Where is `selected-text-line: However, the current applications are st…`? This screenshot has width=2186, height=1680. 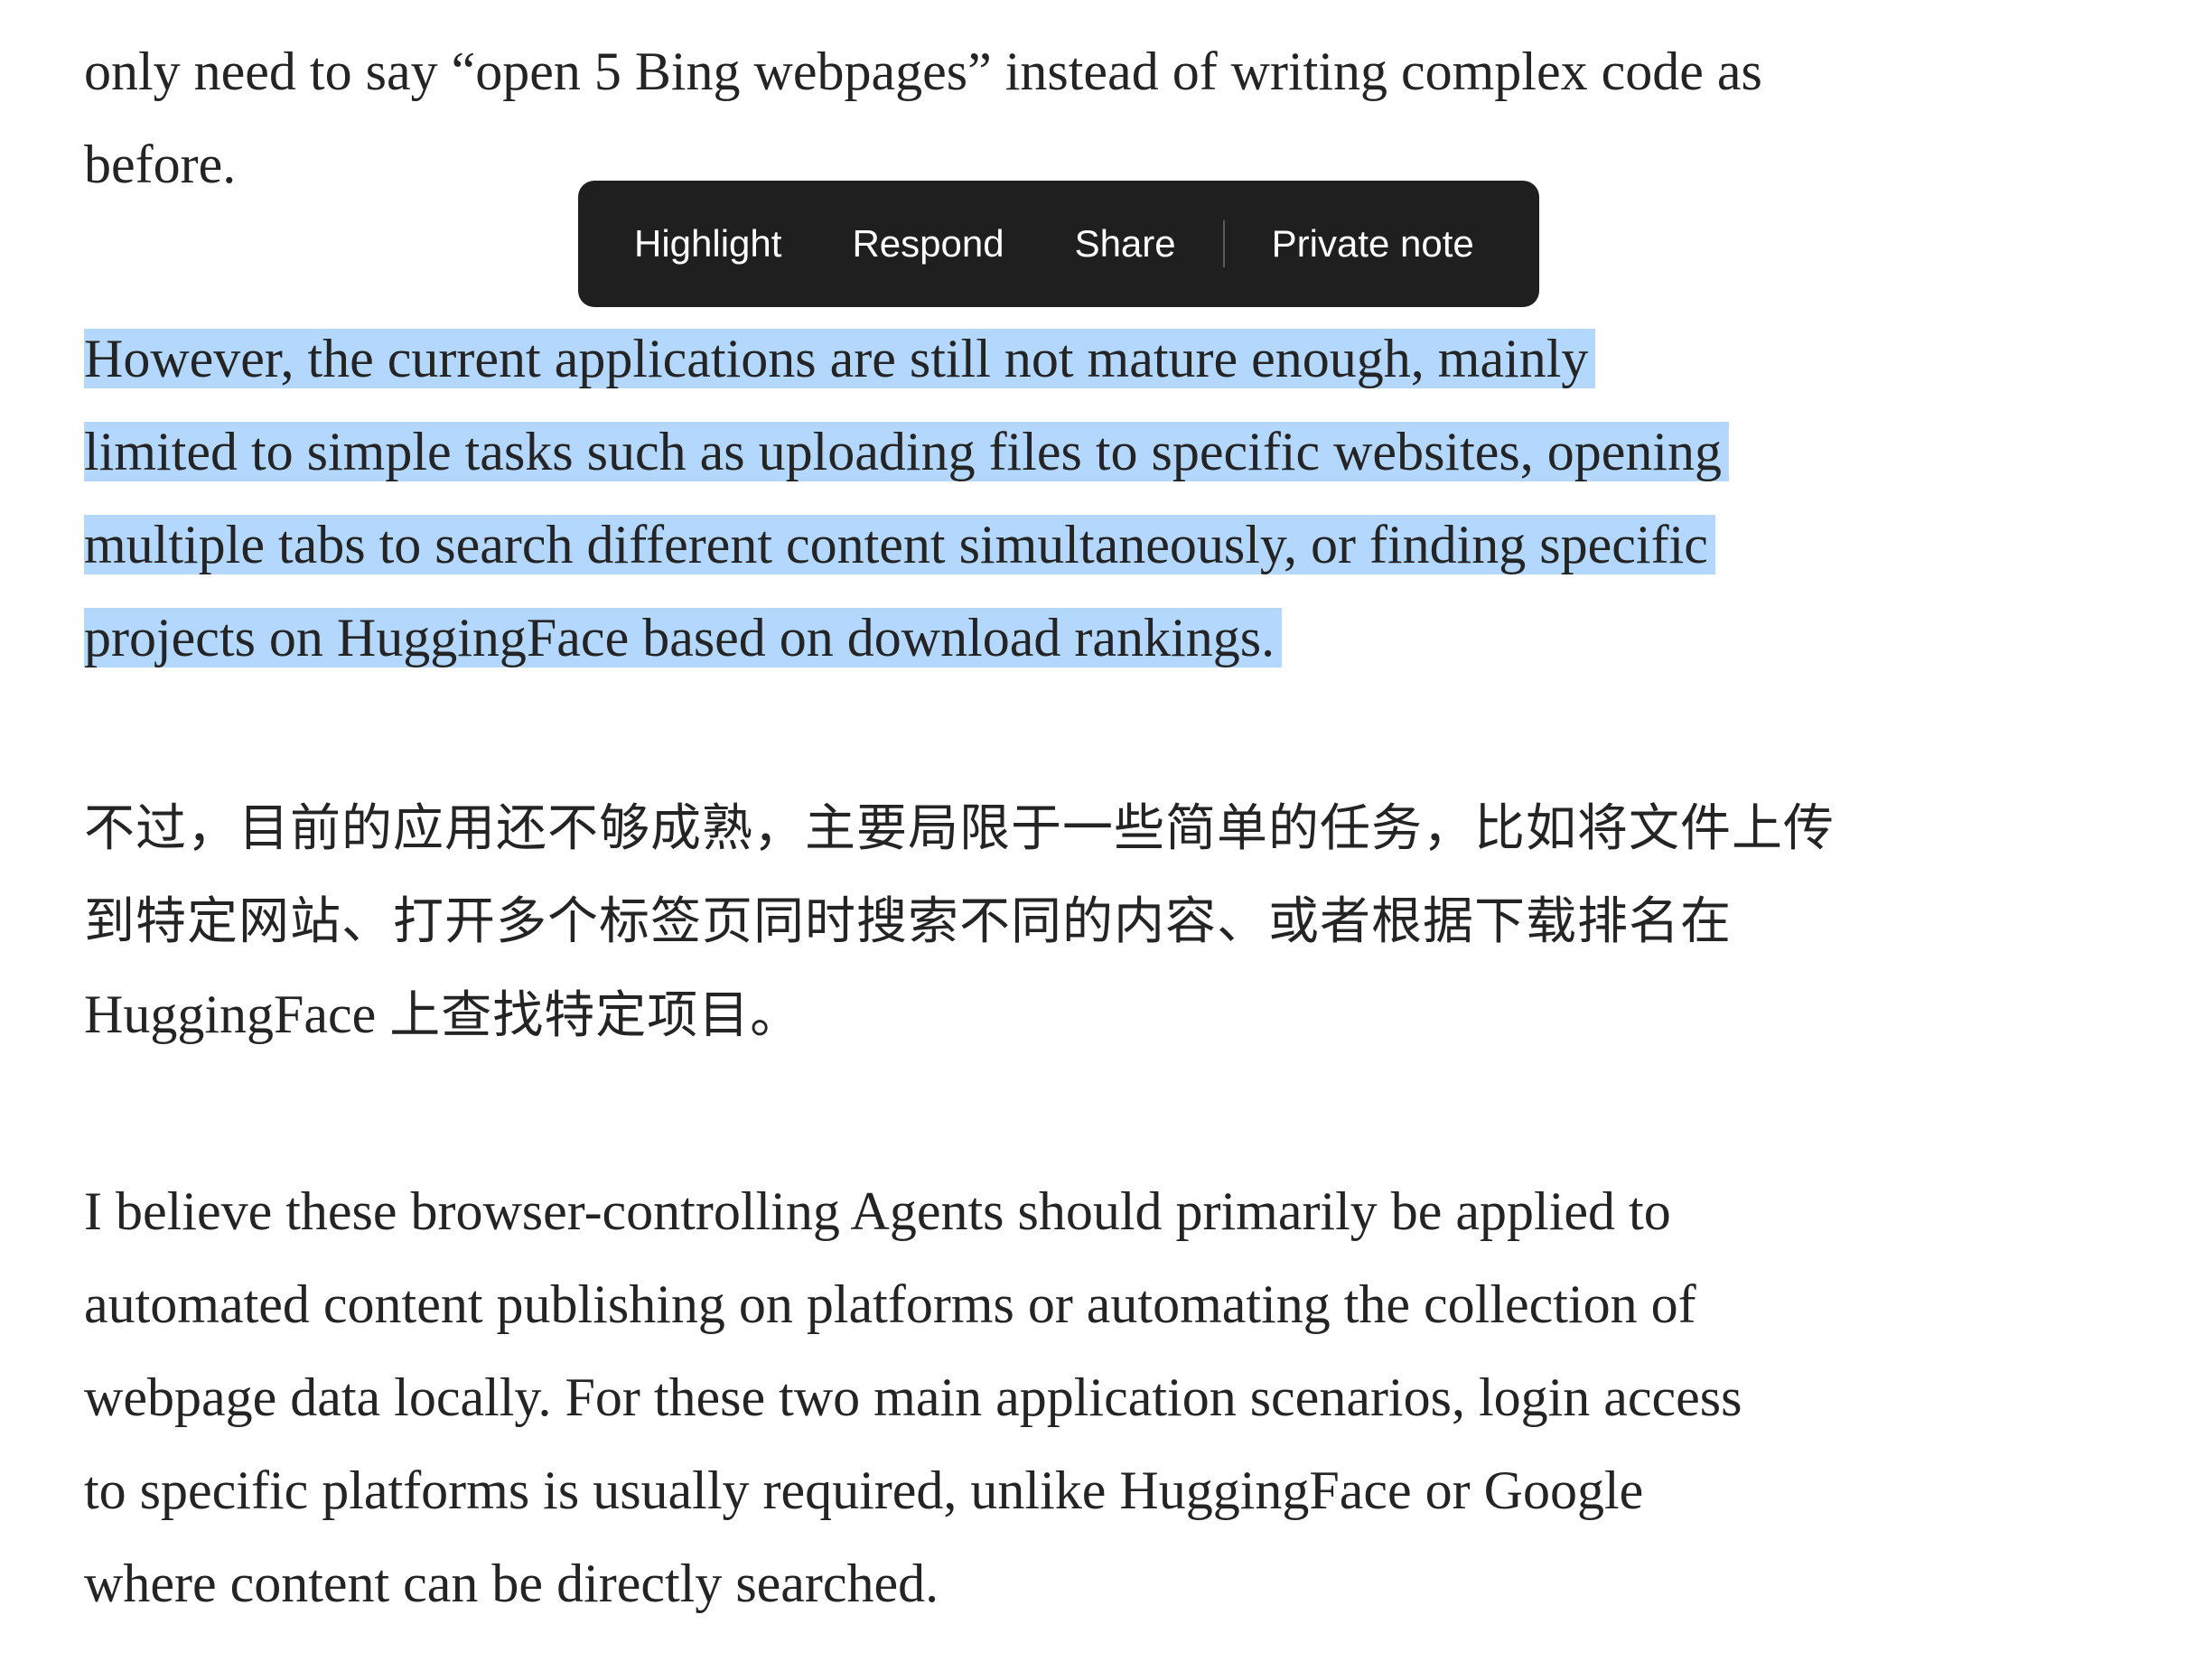 selected-text-line: However, the current applications are st… is located at coordinates (840, 359).